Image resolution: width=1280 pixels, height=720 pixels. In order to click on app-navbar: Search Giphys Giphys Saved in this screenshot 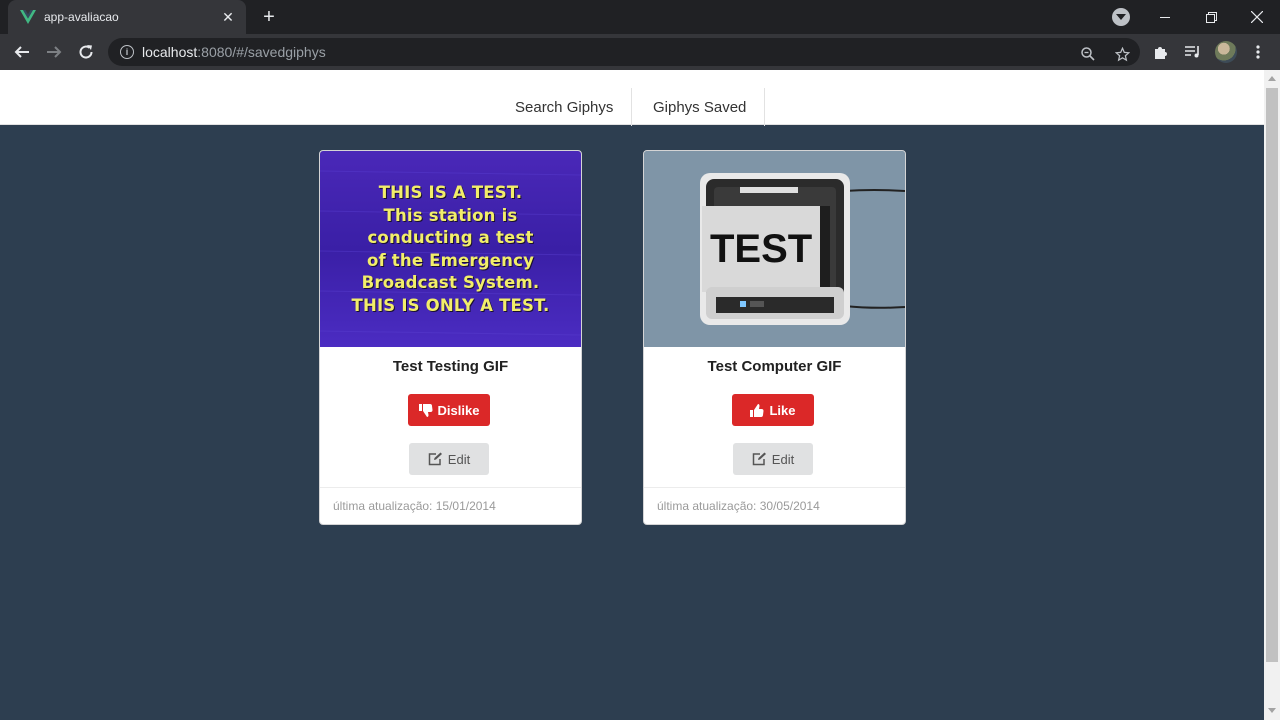, I will do `click(632, 98)`.